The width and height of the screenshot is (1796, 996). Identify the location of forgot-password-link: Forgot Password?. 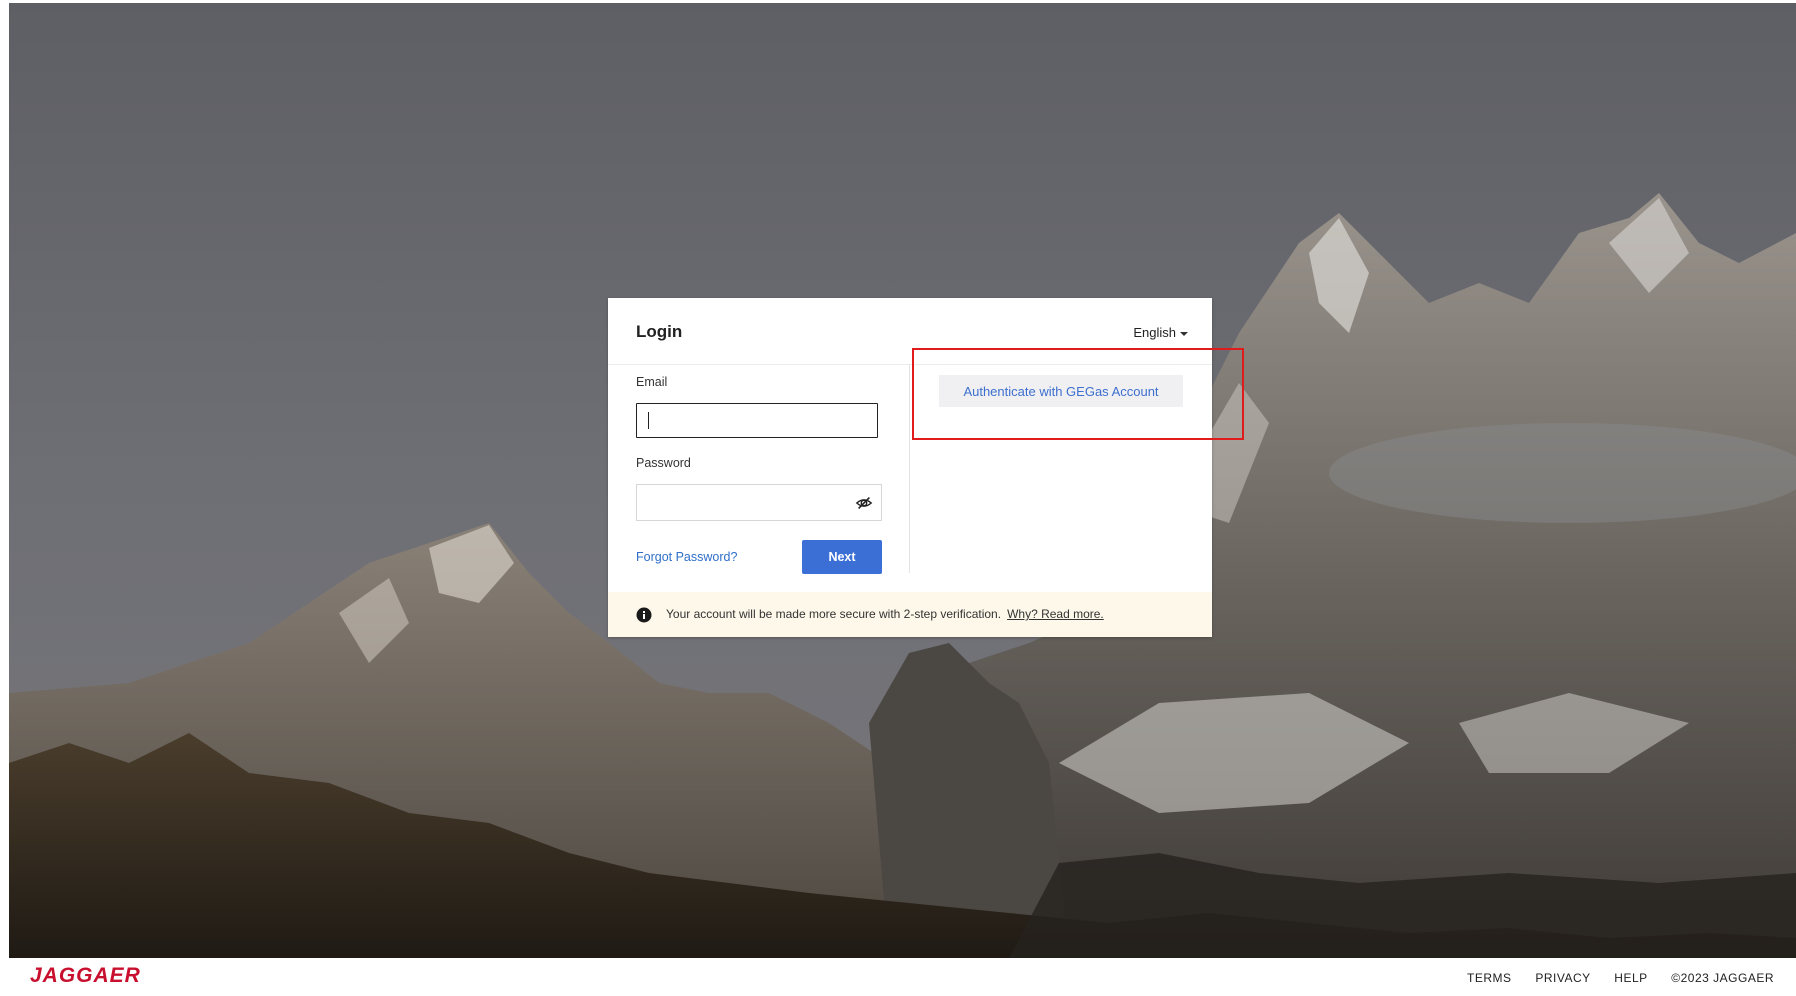
(686, 557).